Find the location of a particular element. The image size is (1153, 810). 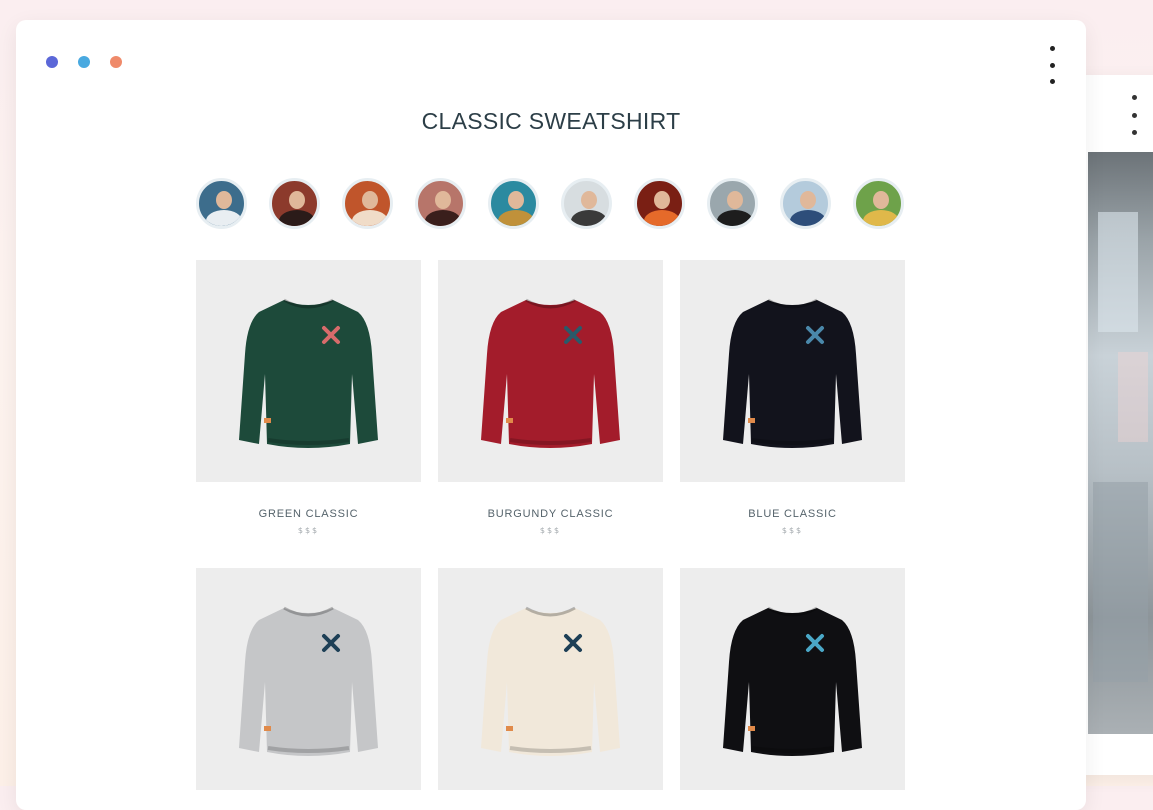

background-window-photo is located at coordinates (1120, 443).